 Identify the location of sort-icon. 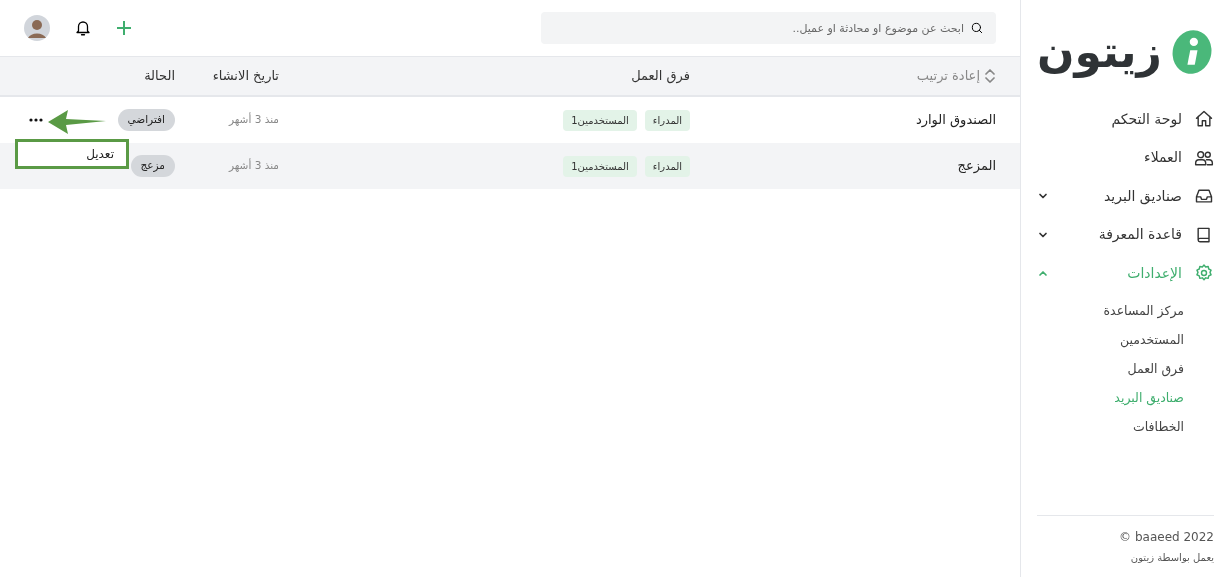
(990, 76).